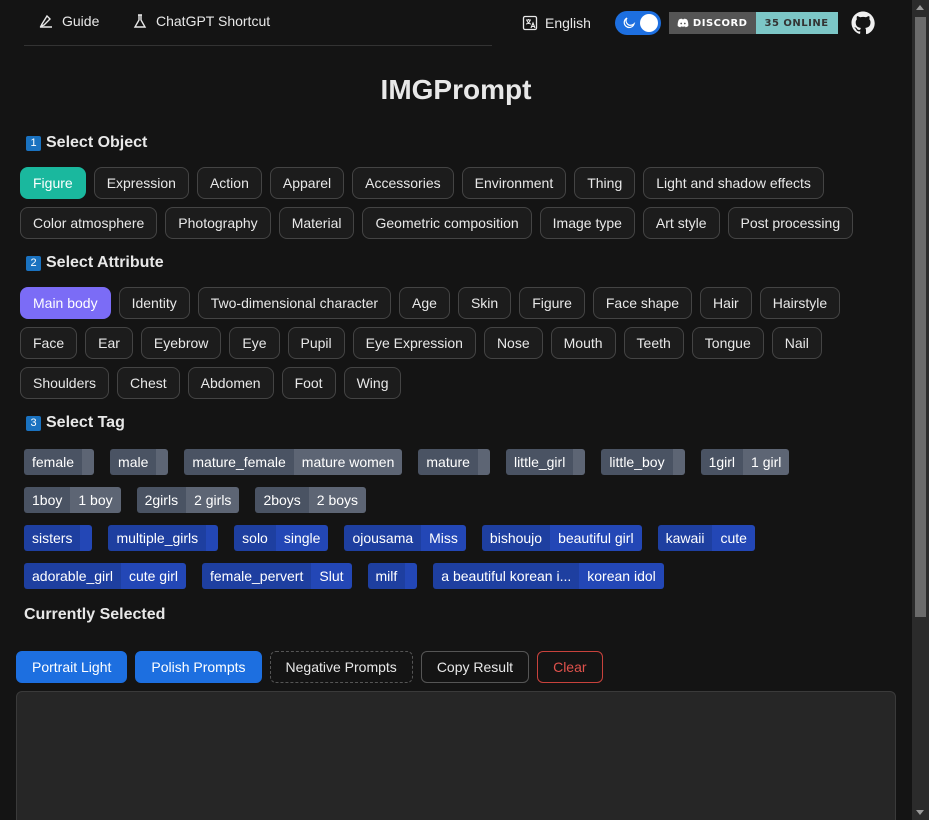  Describe the element at coordinates (424, 303) in the screenshot. I see `attribute-pill: Age` at that location.